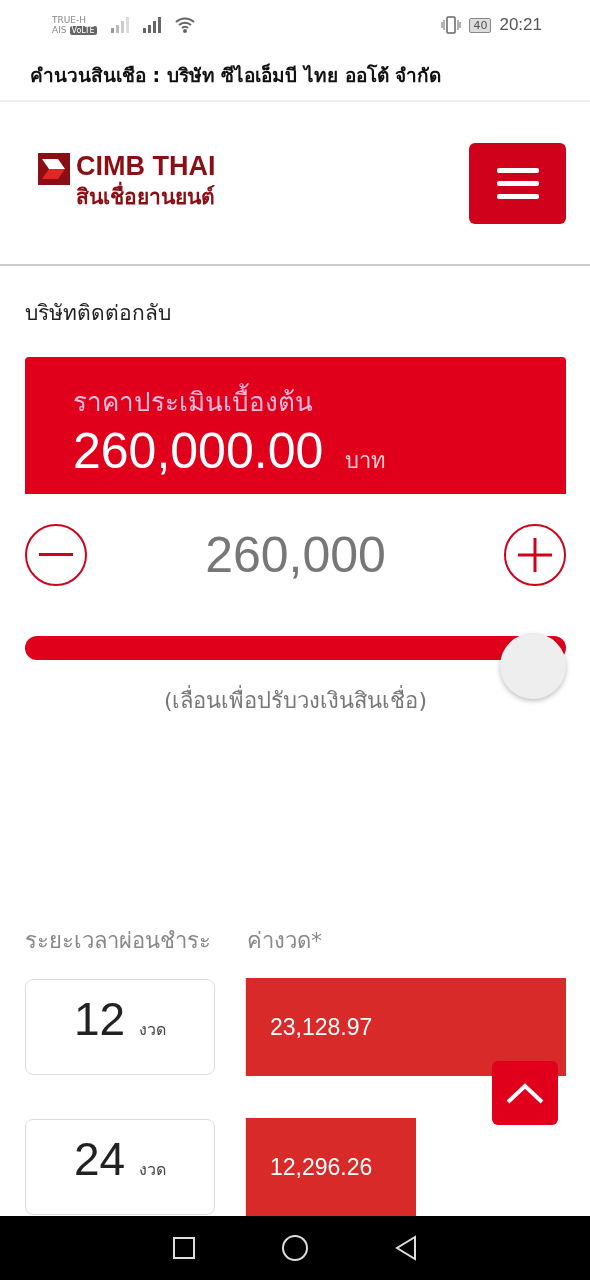 The width and height of the screenshot is (590, 1280). Describe the element at coordinates (366, 461) in the screenshot. I see `currency-unit: บาท` at that location.